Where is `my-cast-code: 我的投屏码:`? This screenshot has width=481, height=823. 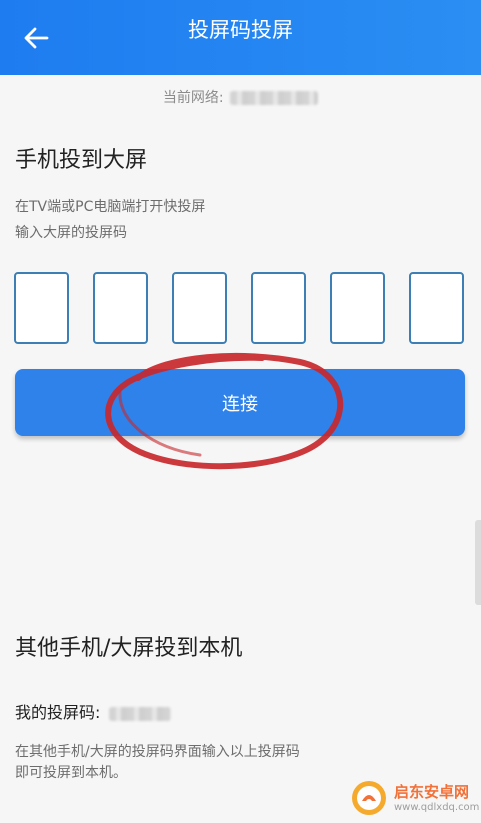
my-cast-code: 我的投屏码: is located at coordinates (93, 713).